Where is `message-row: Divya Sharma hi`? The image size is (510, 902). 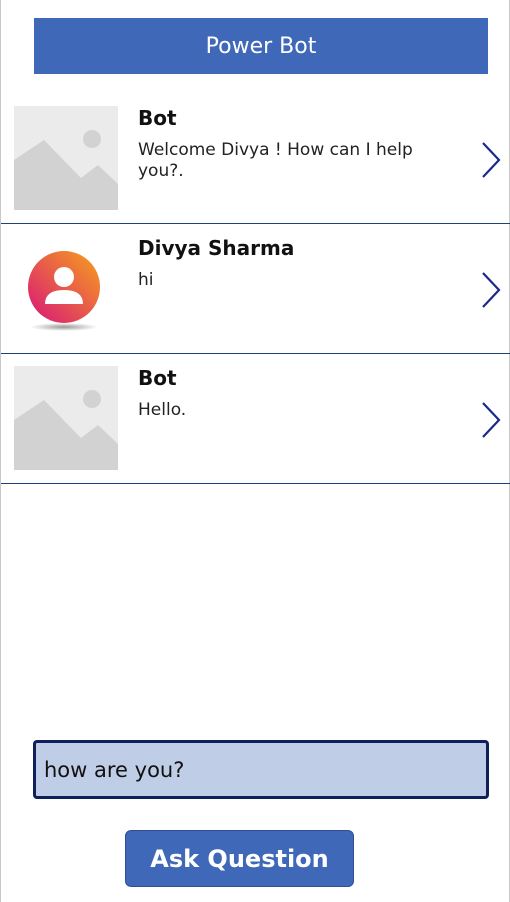
message-row: Divya Sharma hi is located at coordinates (255, 289).